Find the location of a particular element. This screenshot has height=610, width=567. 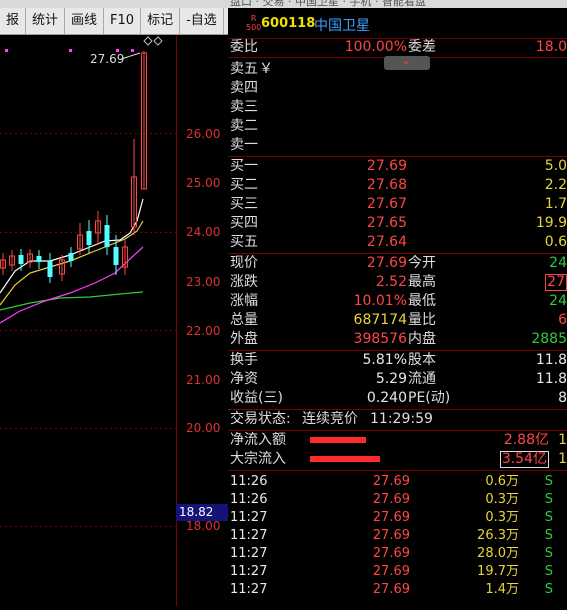

stat-label: 总量 is located at coordinates (244, 320).